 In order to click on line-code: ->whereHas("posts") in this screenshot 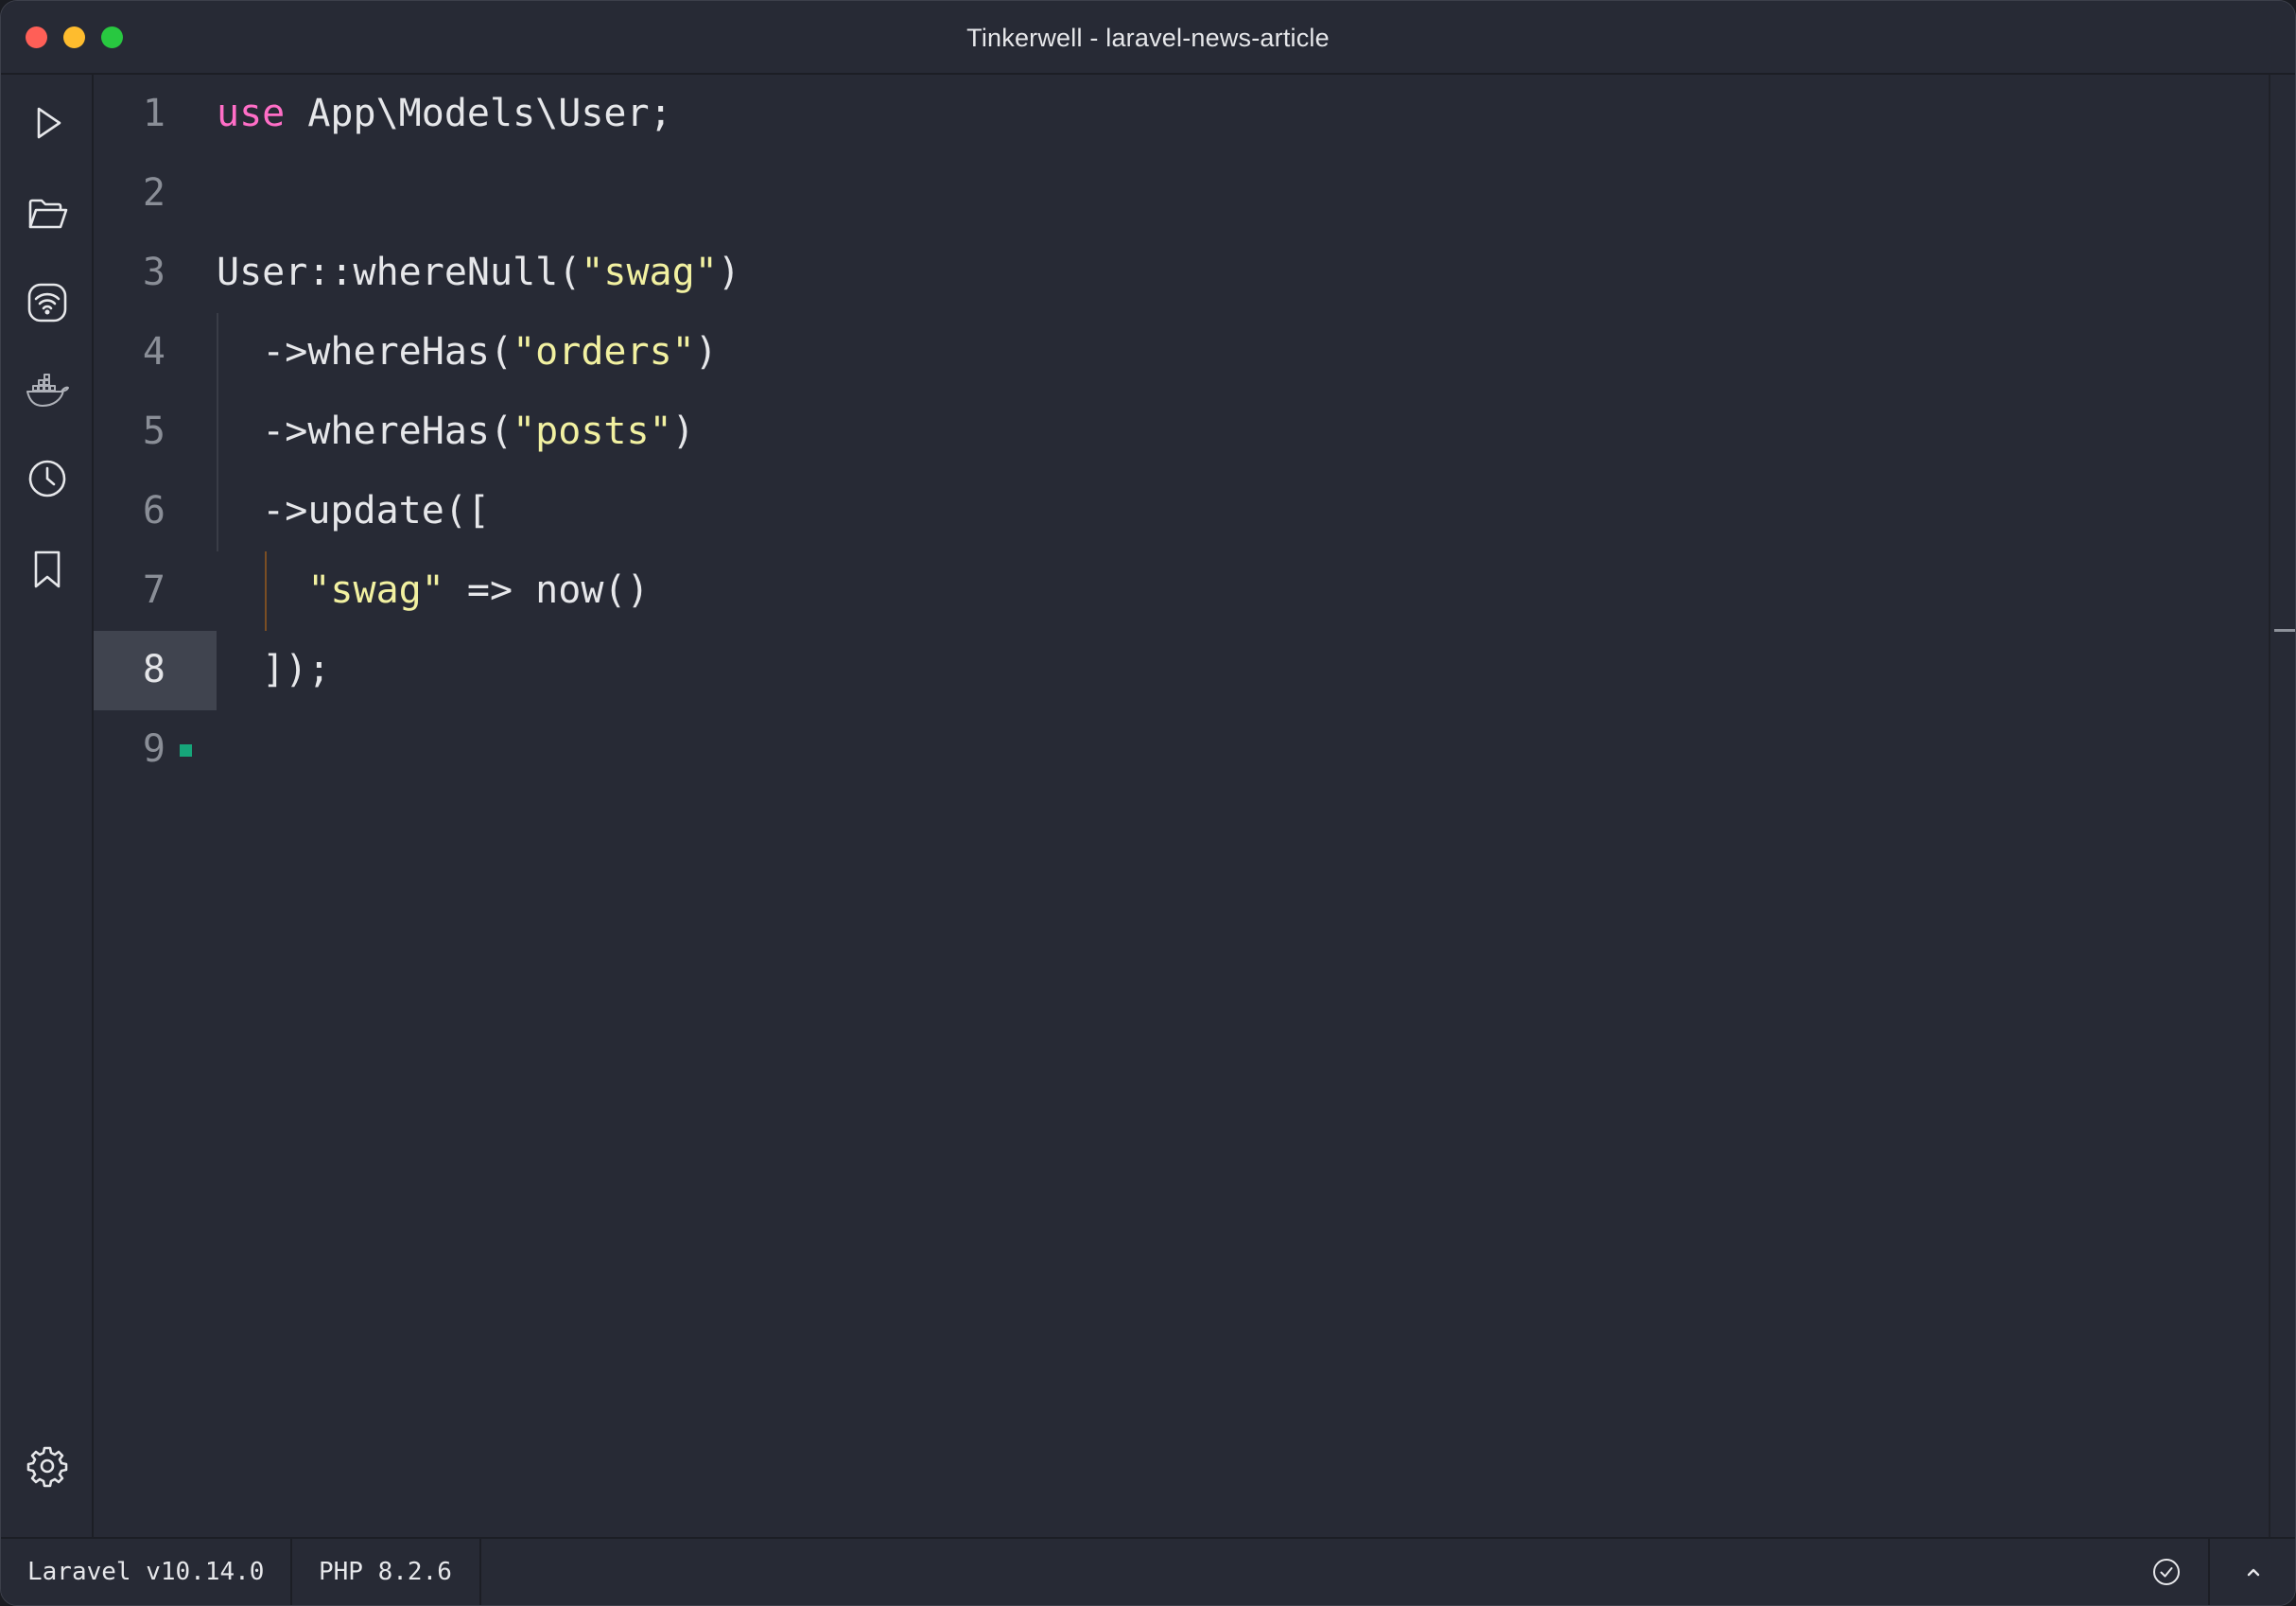, I will do `click(456, 431)`.